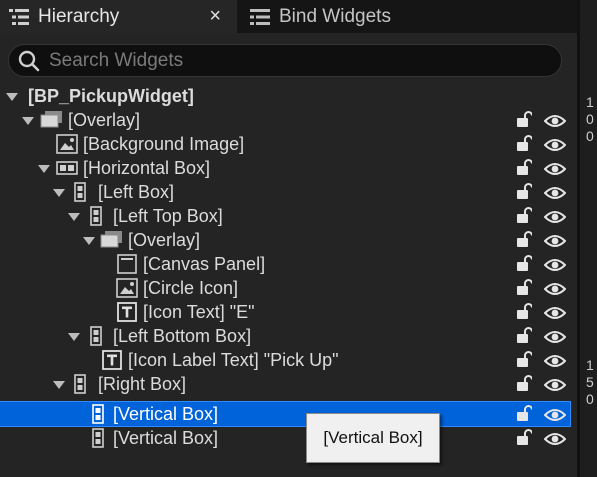 The height and width of the screenshot is (477, 597). I want to click on canvas-panel-icon, so click(127, 264).